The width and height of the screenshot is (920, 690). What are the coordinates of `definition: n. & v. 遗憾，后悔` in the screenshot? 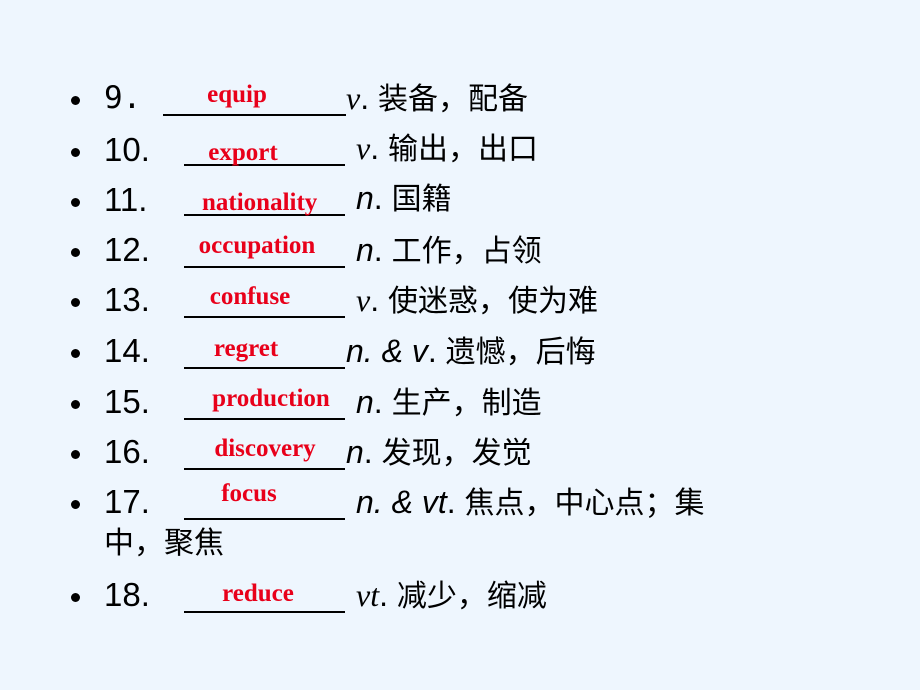 It's located at (471, 351).